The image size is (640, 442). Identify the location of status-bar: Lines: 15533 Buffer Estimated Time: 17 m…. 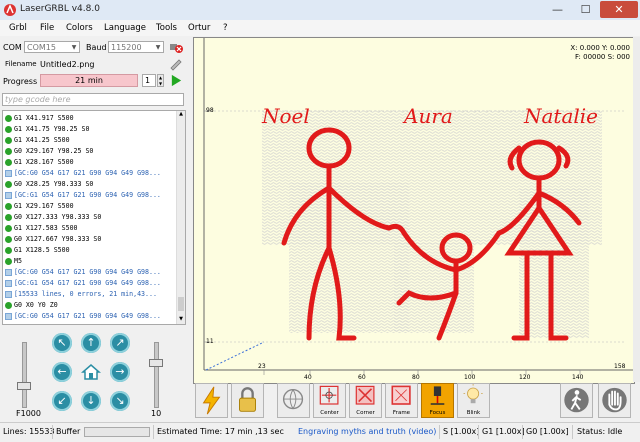
(320, 432).